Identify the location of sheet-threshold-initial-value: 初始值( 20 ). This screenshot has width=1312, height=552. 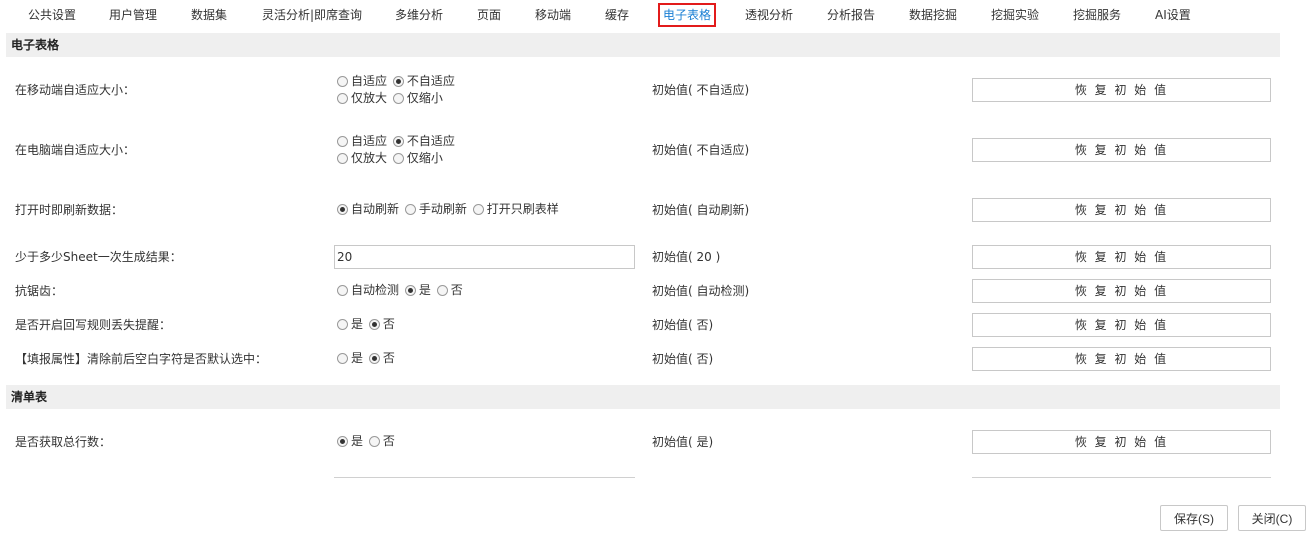
(686, 257).